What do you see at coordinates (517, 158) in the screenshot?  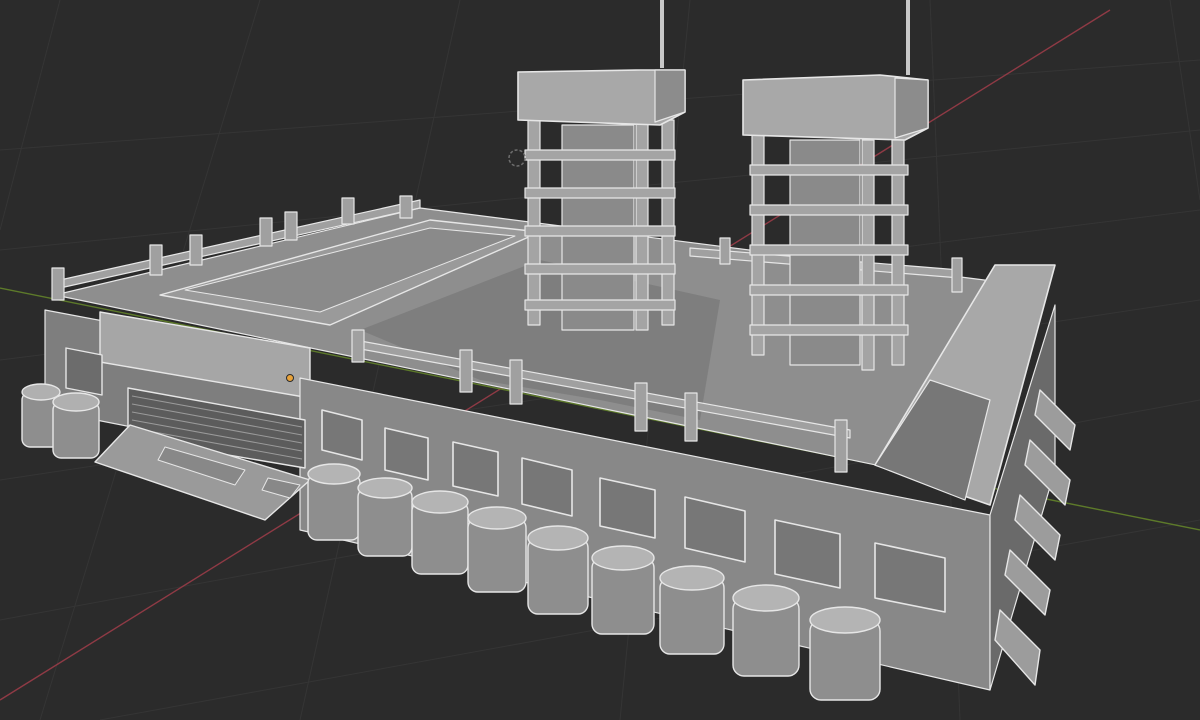 I see `3d-cursor` at bounding box center [517, 158].